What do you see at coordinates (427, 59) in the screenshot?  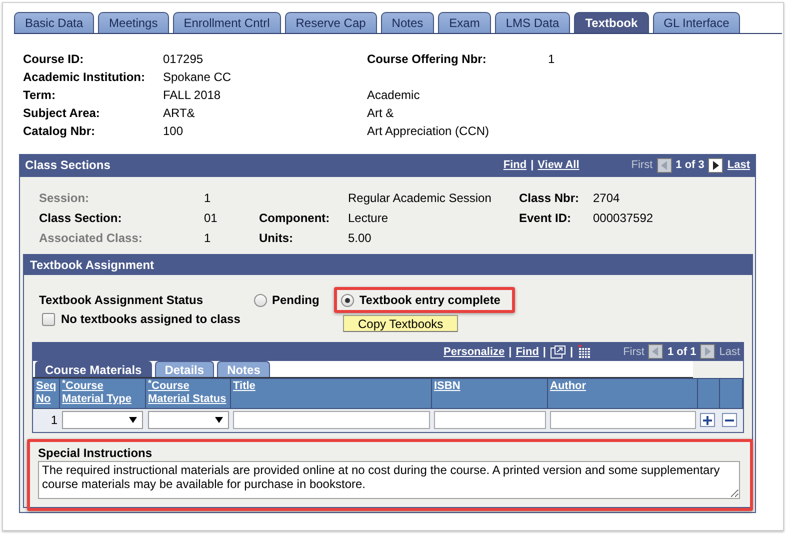 I see `field-label: Course Offering Nbr:` at bounding box center [427, 59].